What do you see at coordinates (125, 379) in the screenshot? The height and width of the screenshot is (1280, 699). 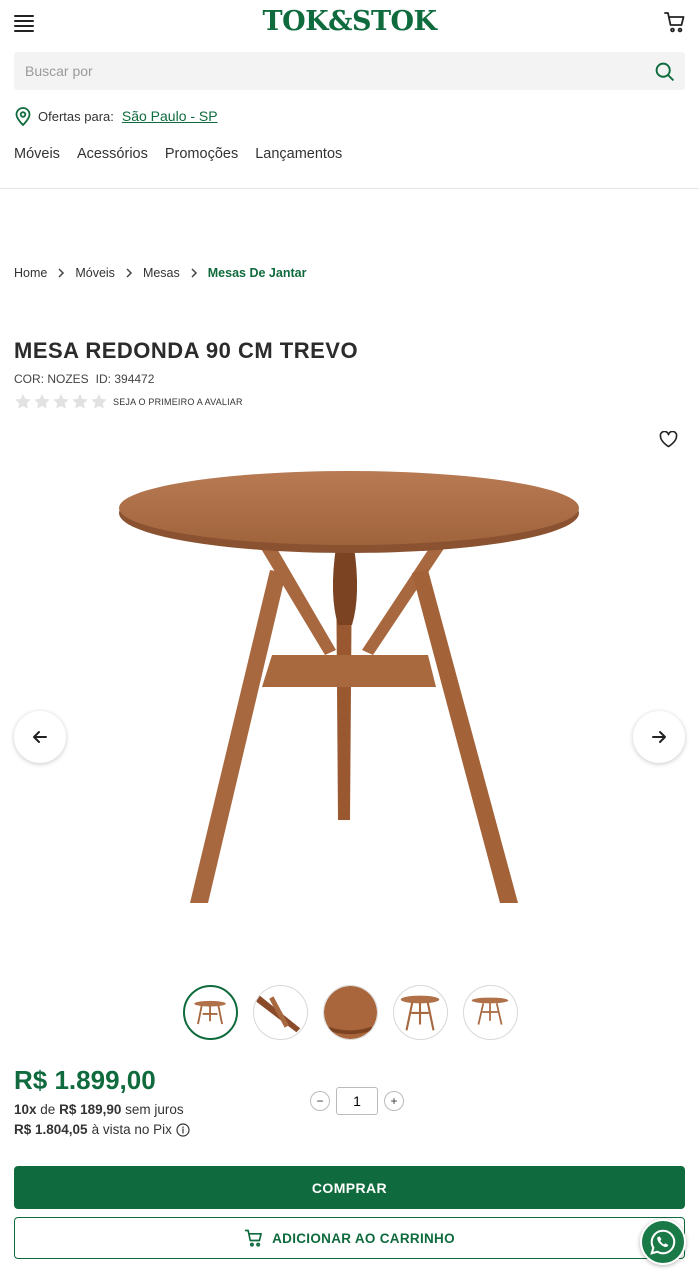 I see `product-id: ID: 394472` at bounding box center [125, 379].